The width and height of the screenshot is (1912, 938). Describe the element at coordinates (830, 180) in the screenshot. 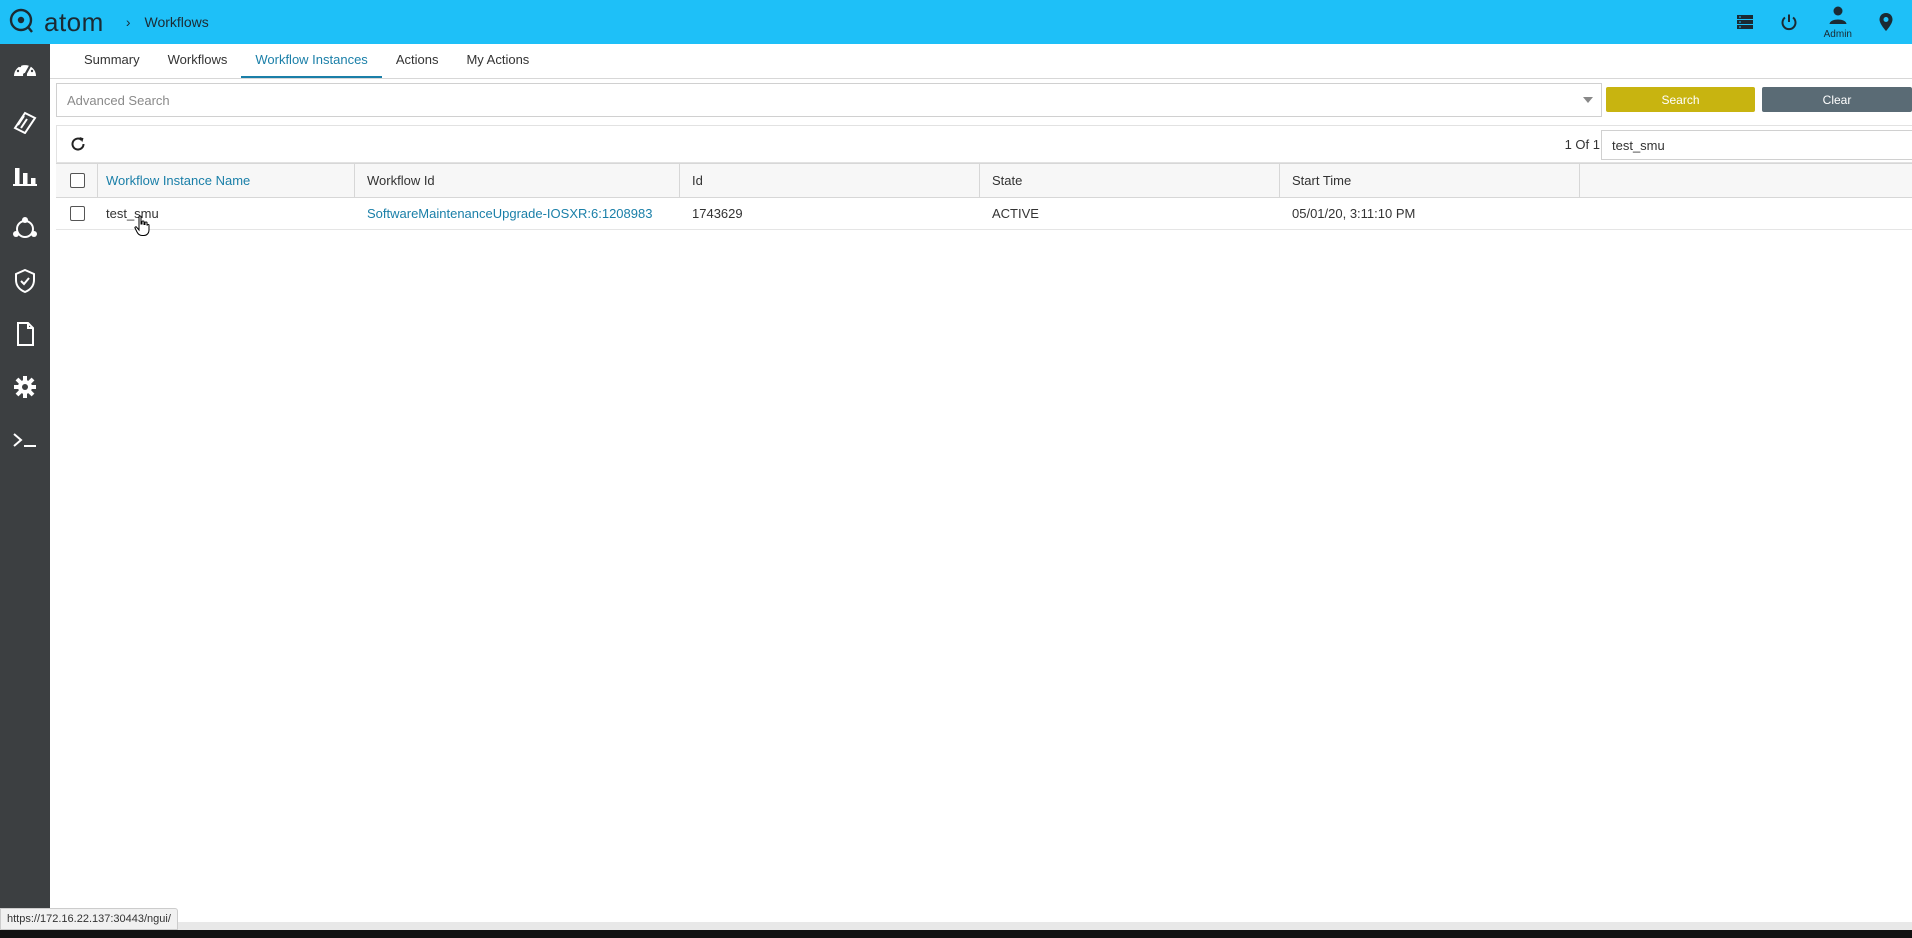

I see `column-header-id: Id` at that location.